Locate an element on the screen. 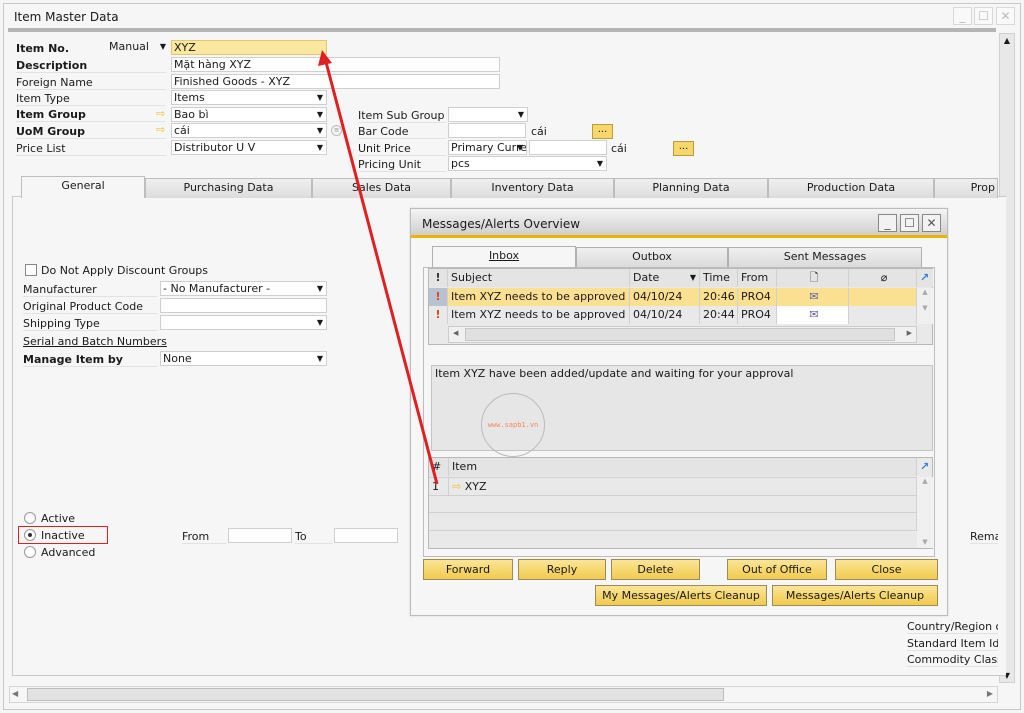 The image size is (1024, 713). annotation-arrow-head is located at coordinates (325, 58).